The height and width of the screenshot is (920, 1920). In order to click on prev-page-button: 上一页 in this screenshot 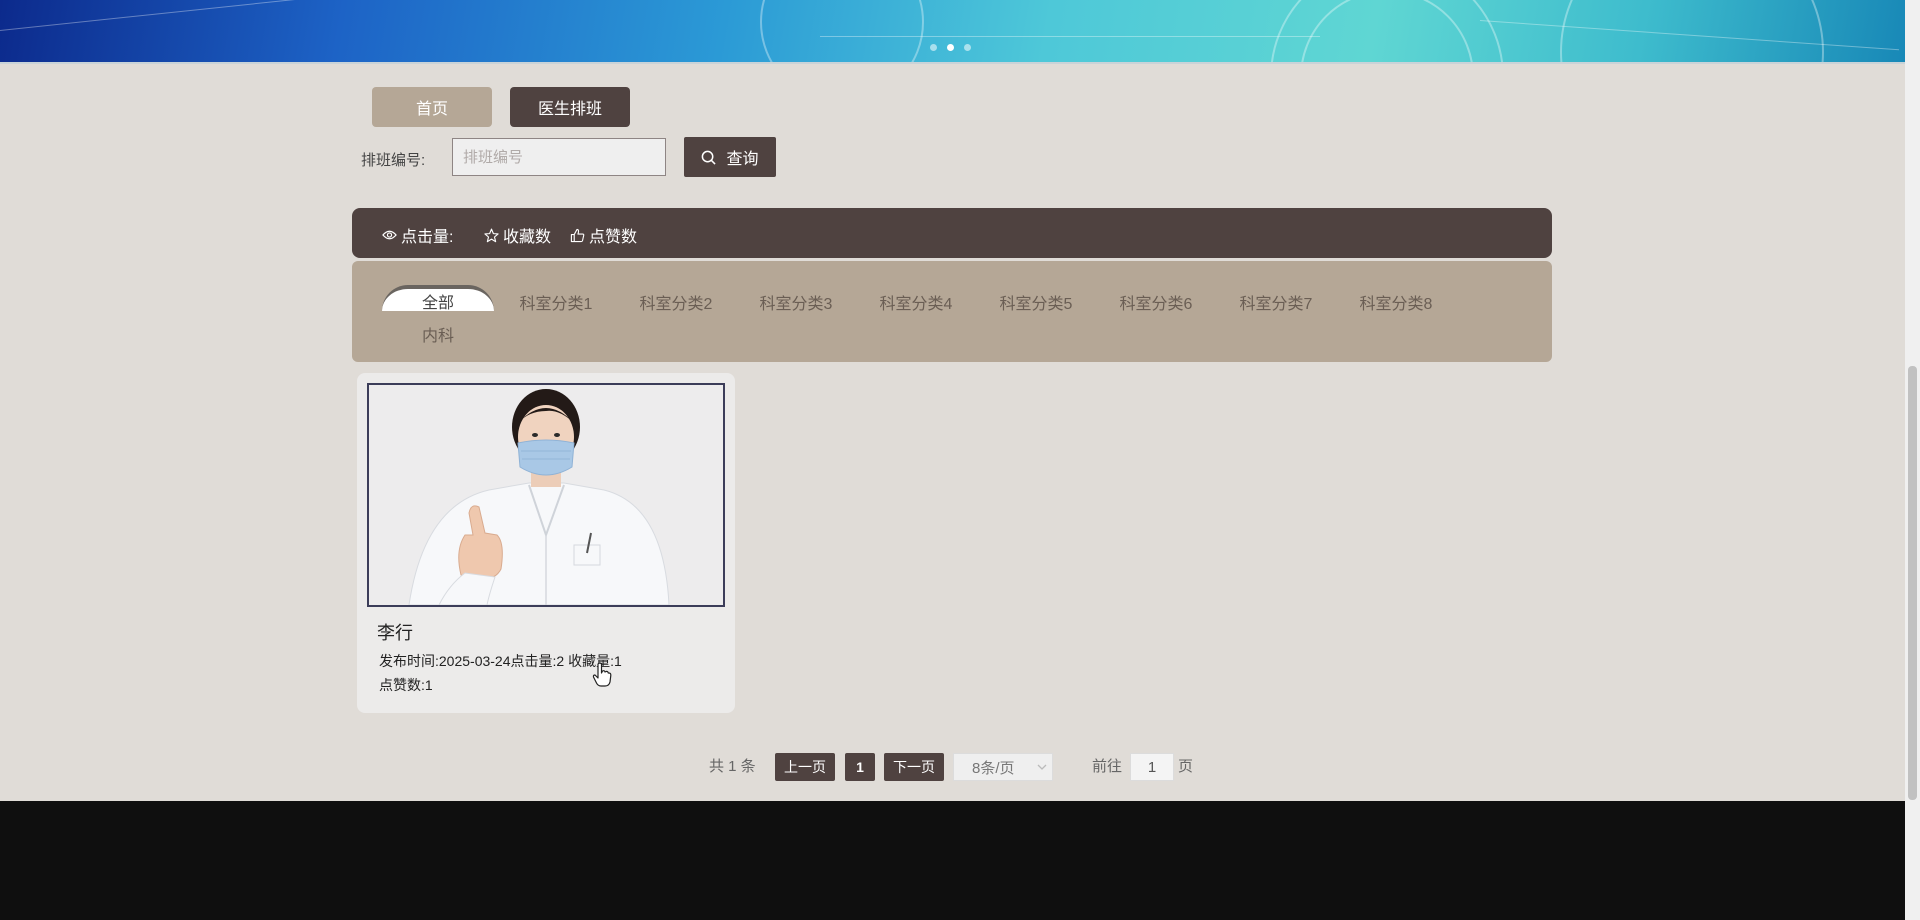, I will do `click(805, 767)`.